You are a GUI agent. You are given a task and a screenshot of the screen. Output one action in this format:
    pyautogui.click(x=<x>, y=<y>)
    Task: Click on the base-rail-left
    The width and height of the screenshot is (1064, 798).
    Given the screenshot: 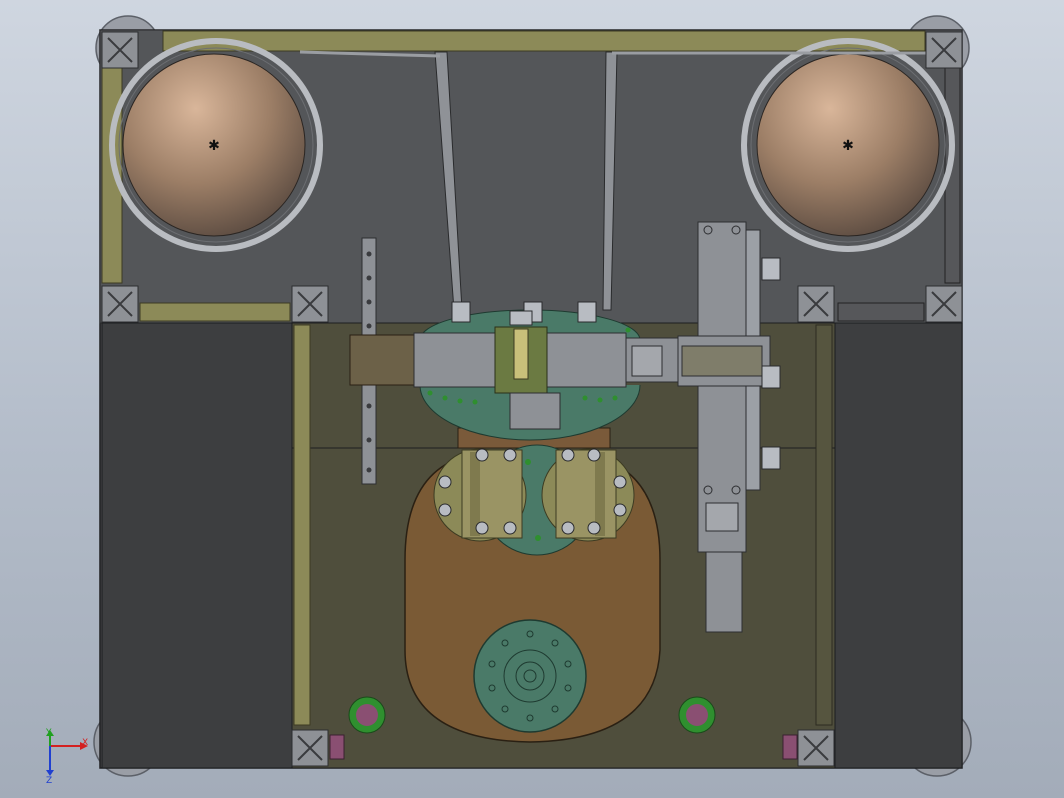 What is the action you would take?
    pyautogui.click(x=302, y=525)
    